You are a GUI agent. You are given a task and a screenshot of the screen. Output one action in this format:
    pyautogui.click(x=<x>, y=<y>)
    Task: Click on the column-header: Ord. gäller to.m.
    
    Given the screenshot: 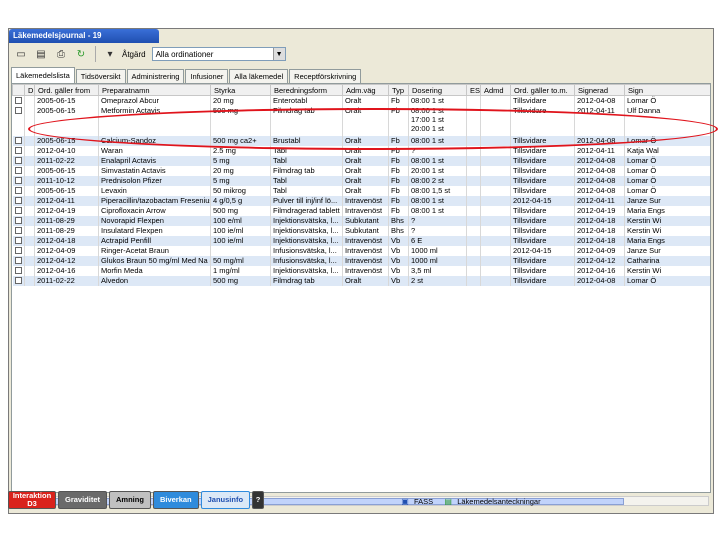 What is the action you would take?
    pyautogui.click(x=542, y=90)
    